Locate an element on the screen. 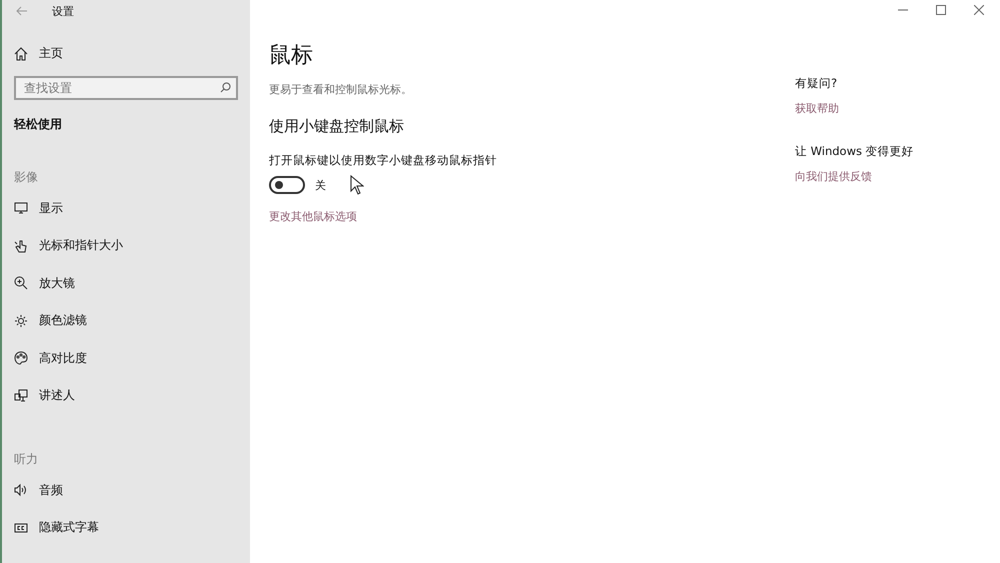  help-link: 获取帮助 is located at coordinates (817, 108).